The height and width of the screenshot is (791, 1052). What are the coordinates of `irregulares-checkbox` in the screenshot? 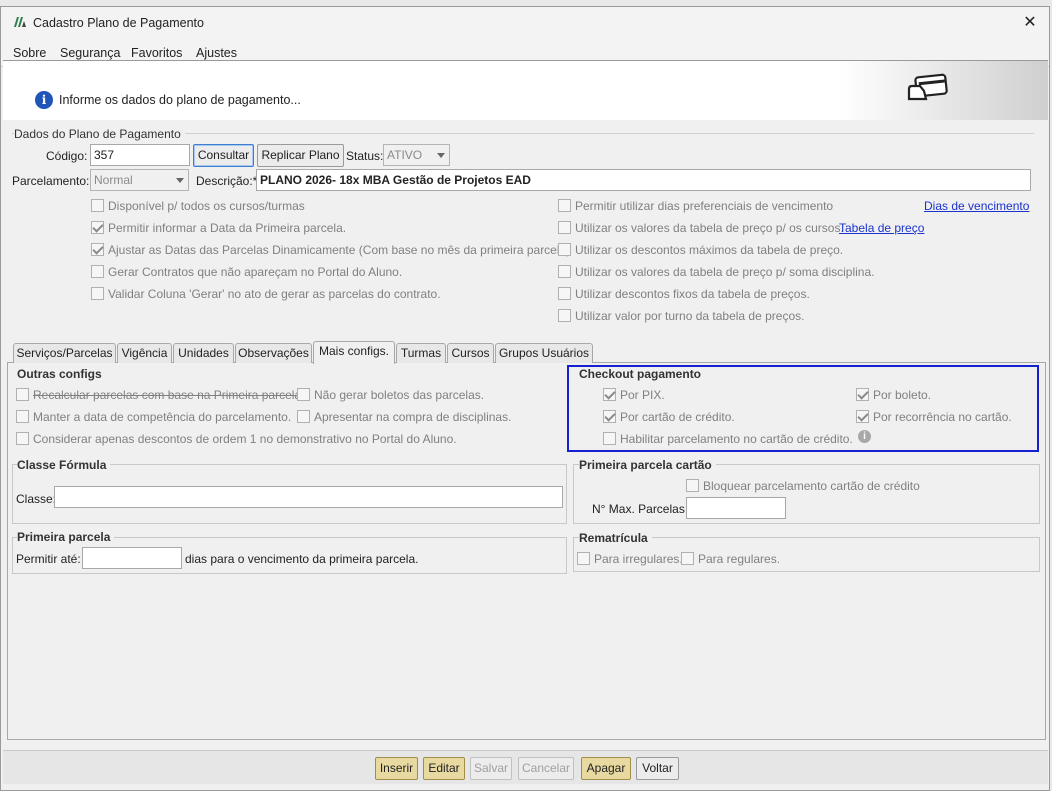 It's located at (583, 558).